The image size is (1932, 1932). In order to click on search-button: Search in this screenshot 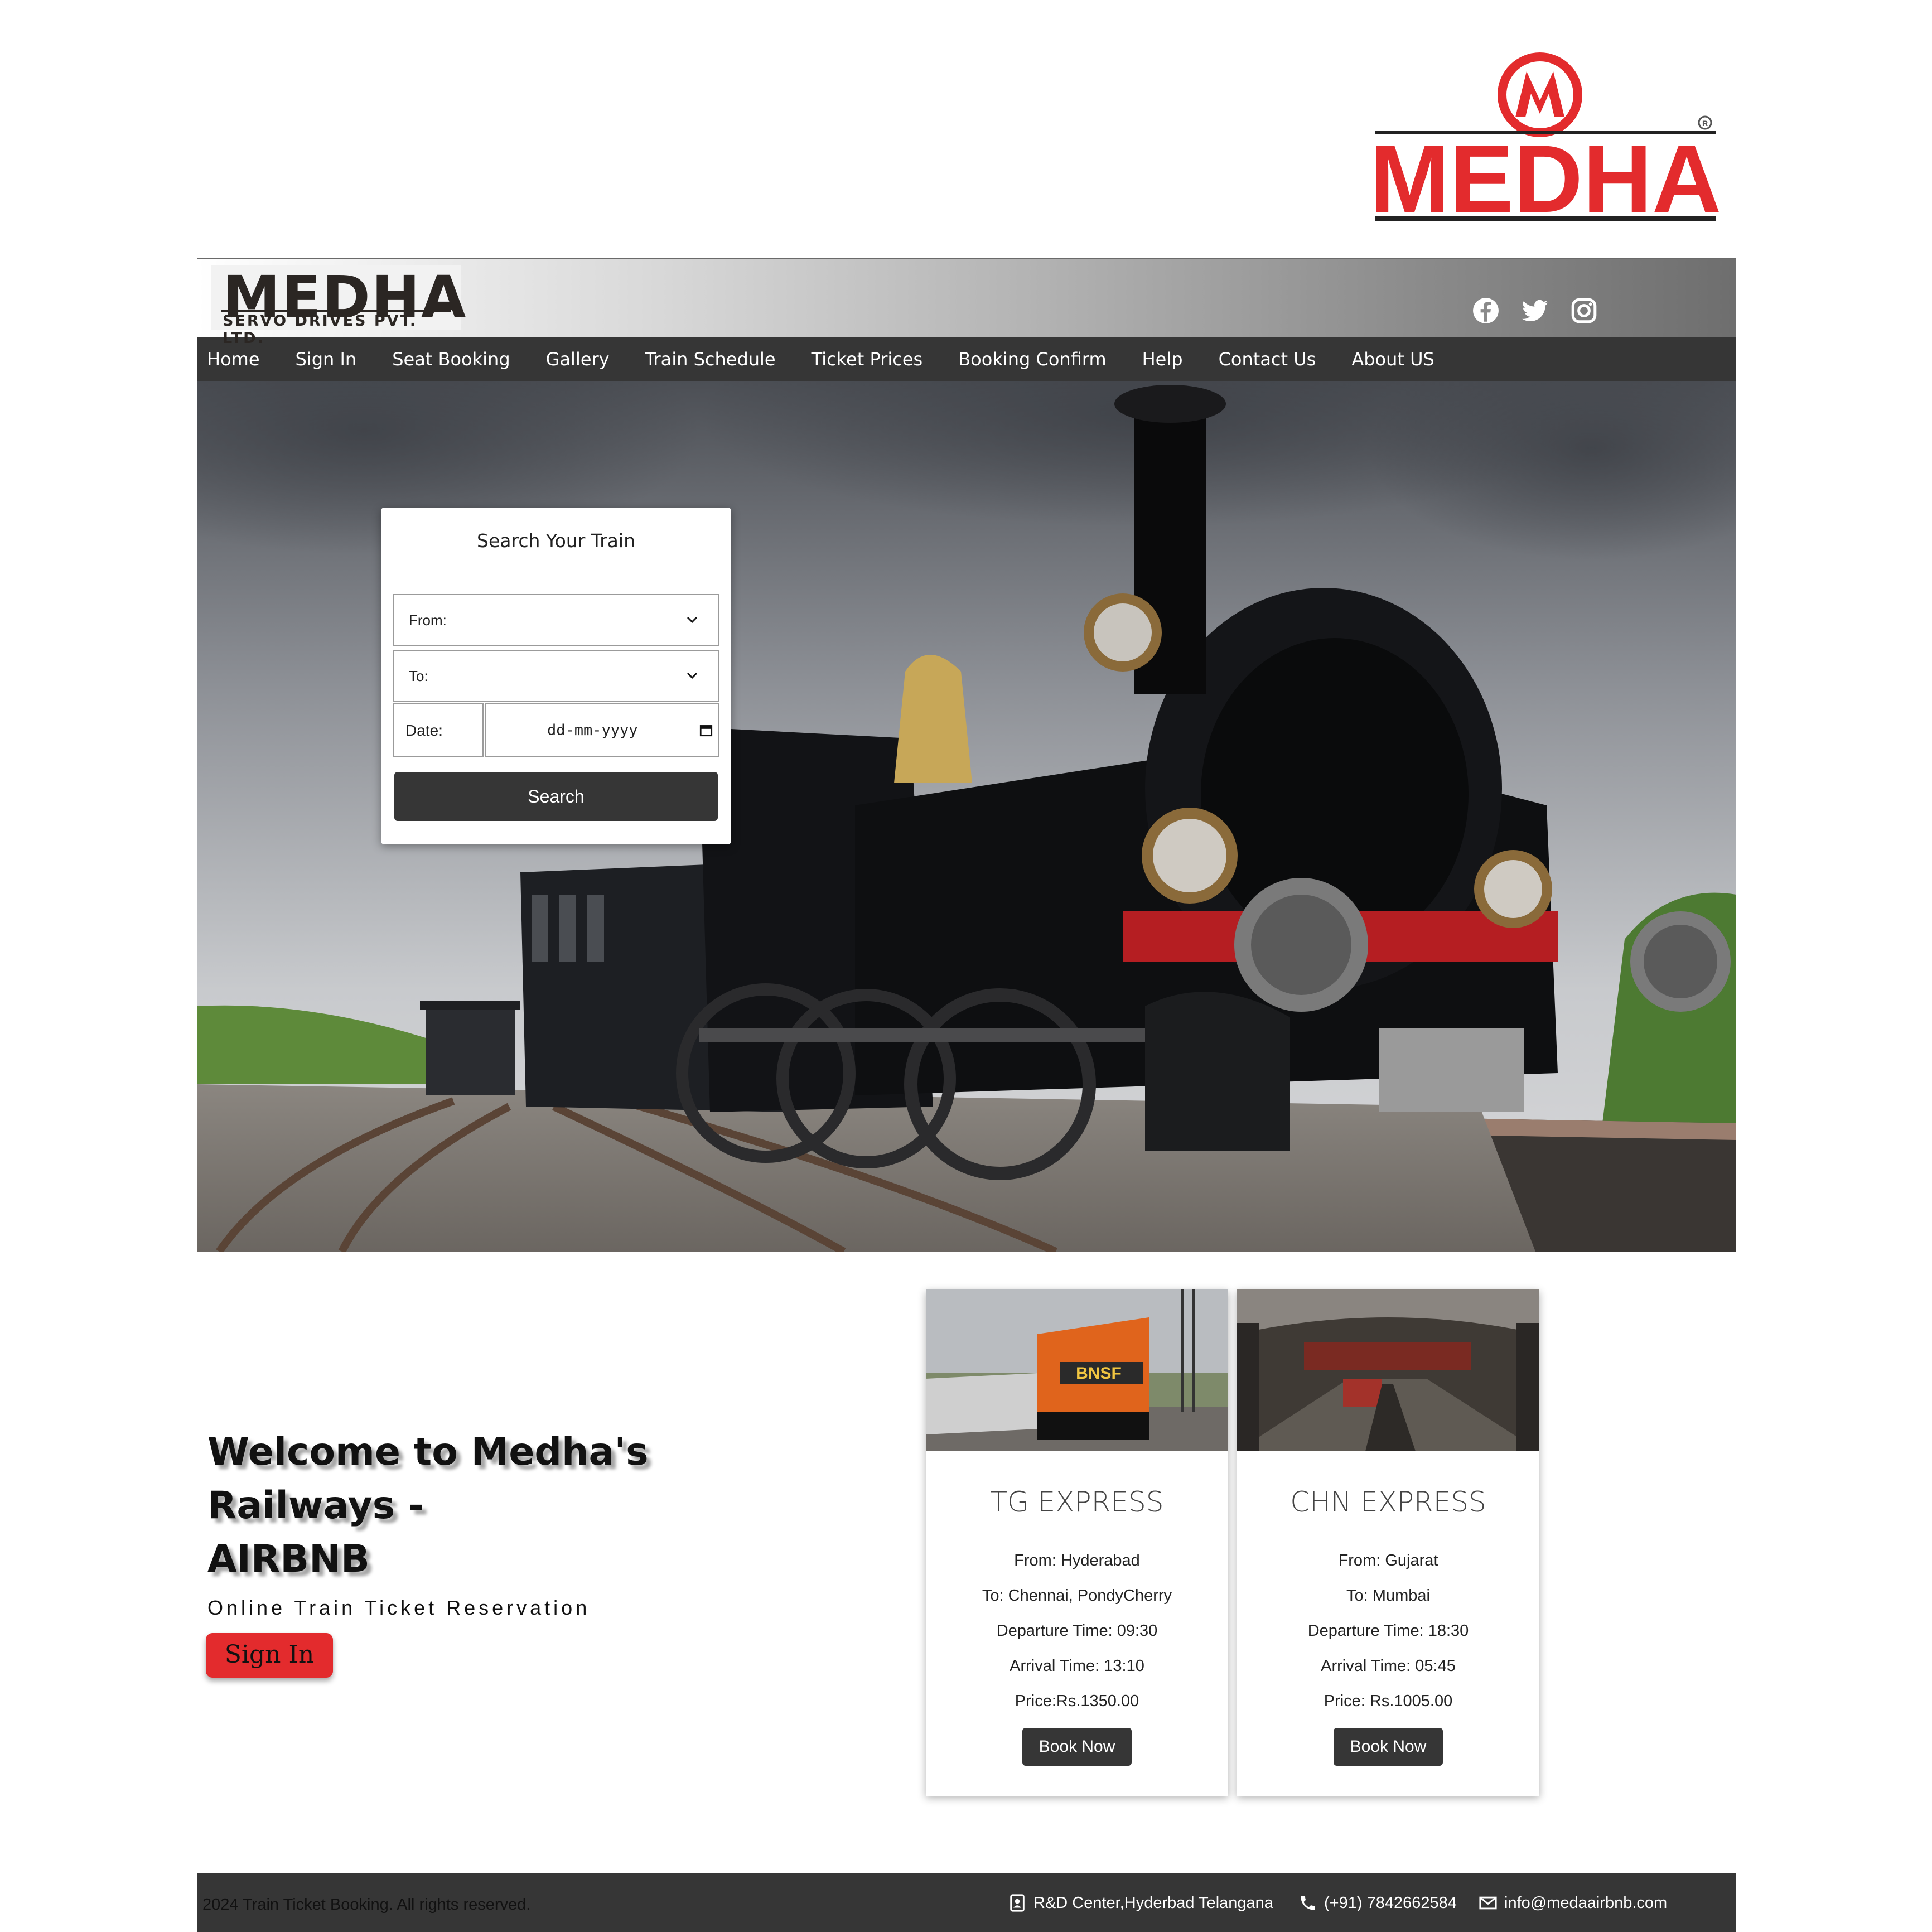, I will do `click(556, 796)`.